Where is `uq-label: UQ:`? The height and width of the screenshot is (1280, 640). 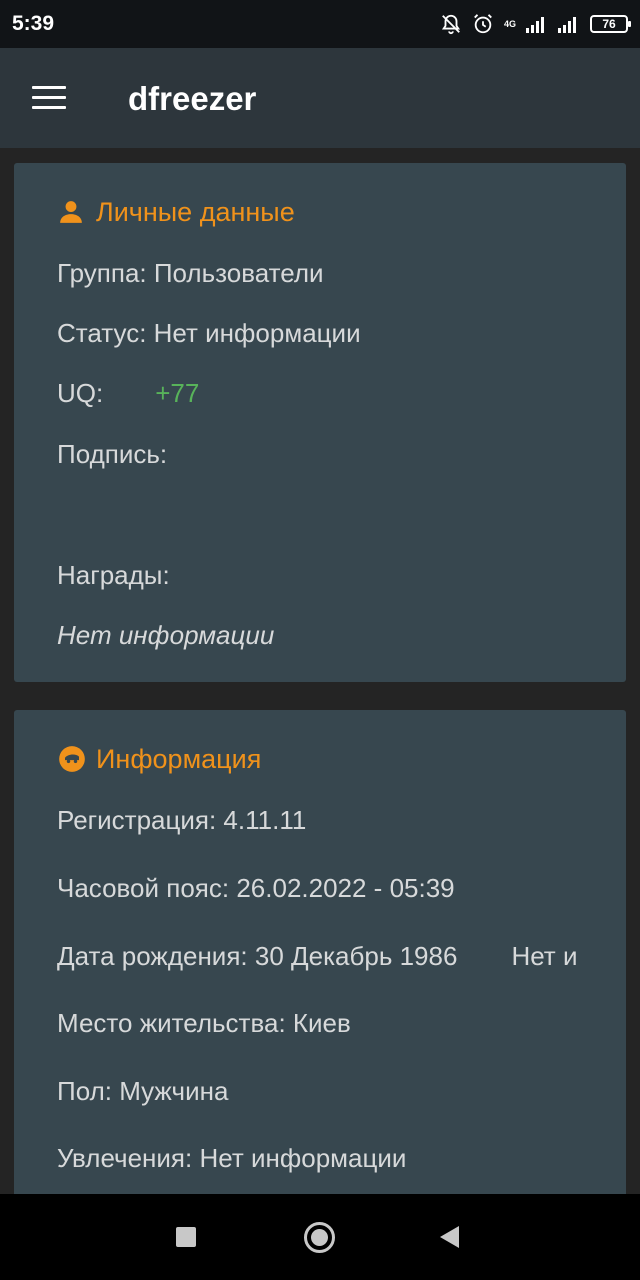 uq-label: UQ: is located at coordinates (80, 393).